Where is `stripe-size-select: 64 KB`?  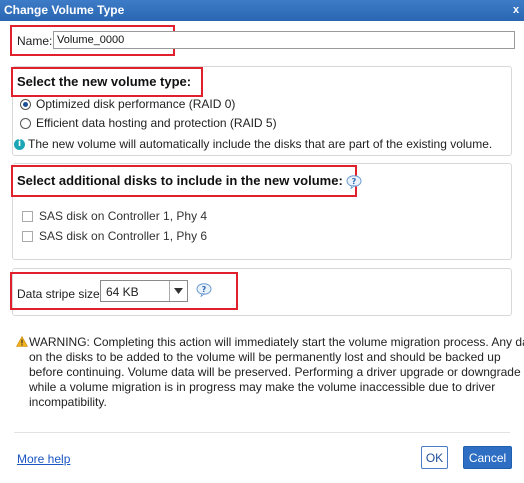
stripe-size-select: 64 KB is located at coordinates (144, 291).